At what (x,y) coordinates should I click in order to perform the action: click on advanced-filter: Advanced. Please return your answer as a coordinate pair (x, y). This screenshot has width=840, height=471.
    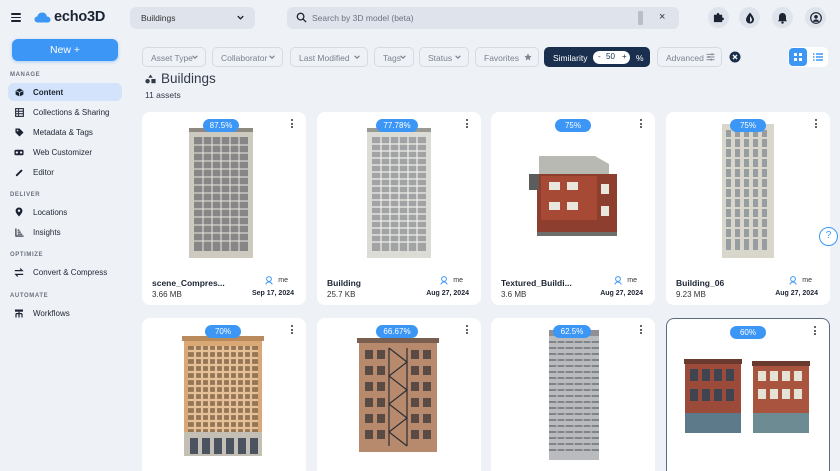
    Looking at the image, I should click on (689, 57).